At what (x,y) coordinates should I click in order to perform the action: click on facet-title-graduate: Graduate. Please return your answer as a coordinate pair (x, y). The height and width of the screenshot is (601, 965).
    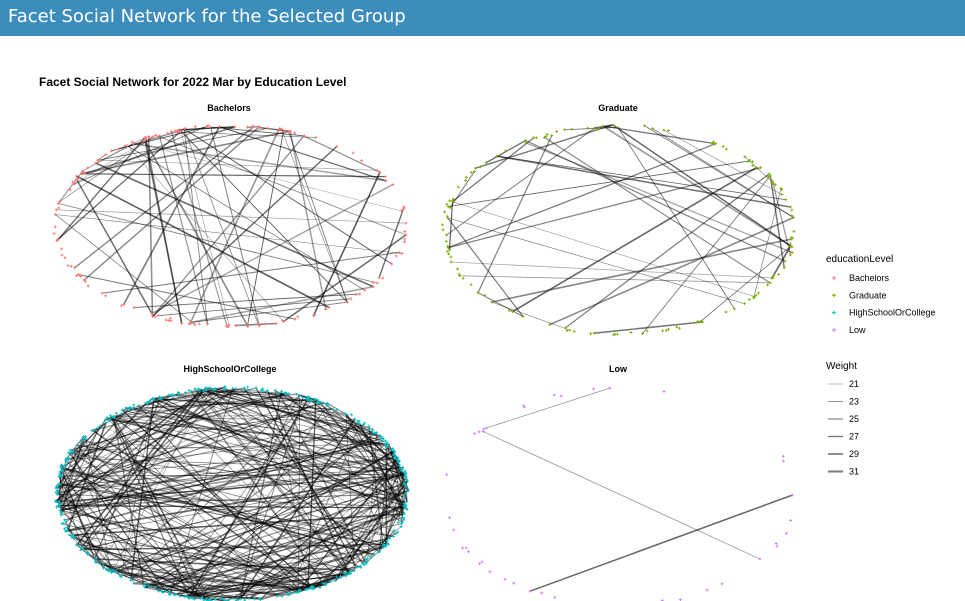
    Looking at the image, I should click on (618, 108).